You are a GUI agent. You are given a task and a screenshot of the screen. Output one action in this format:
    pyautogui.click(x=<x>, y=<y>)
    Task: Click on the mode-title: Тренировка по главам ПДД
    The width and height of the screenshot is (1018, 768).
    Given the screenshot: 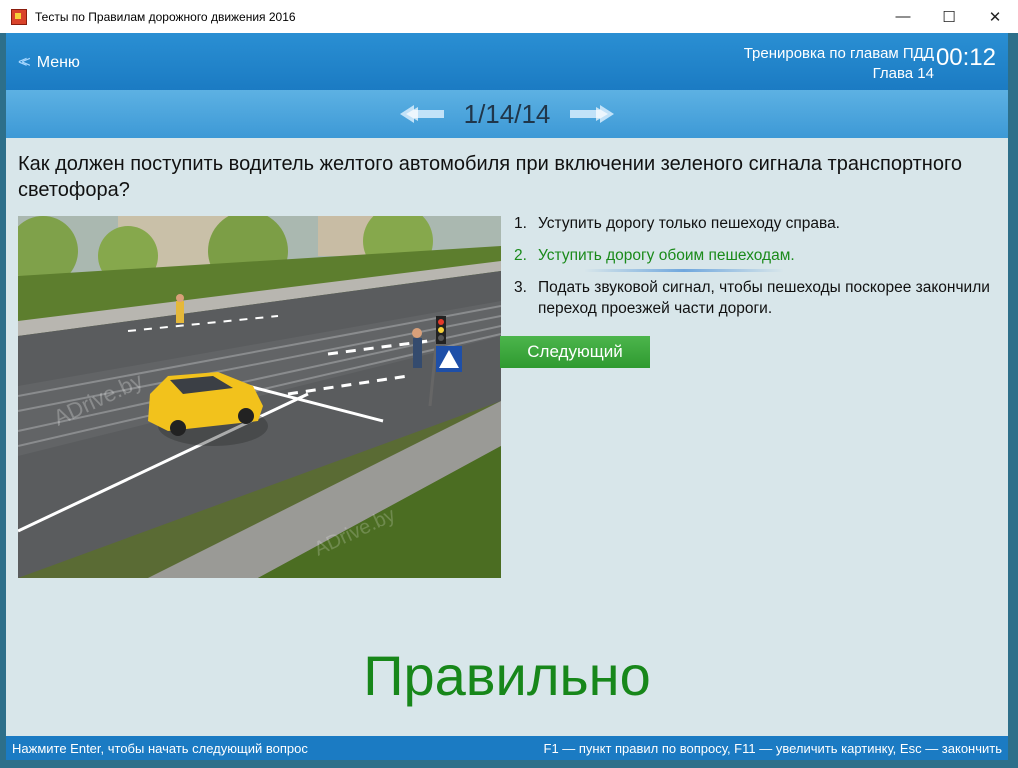 What is the action you would take?
    pyautogui.click(x=838, y=53)
    